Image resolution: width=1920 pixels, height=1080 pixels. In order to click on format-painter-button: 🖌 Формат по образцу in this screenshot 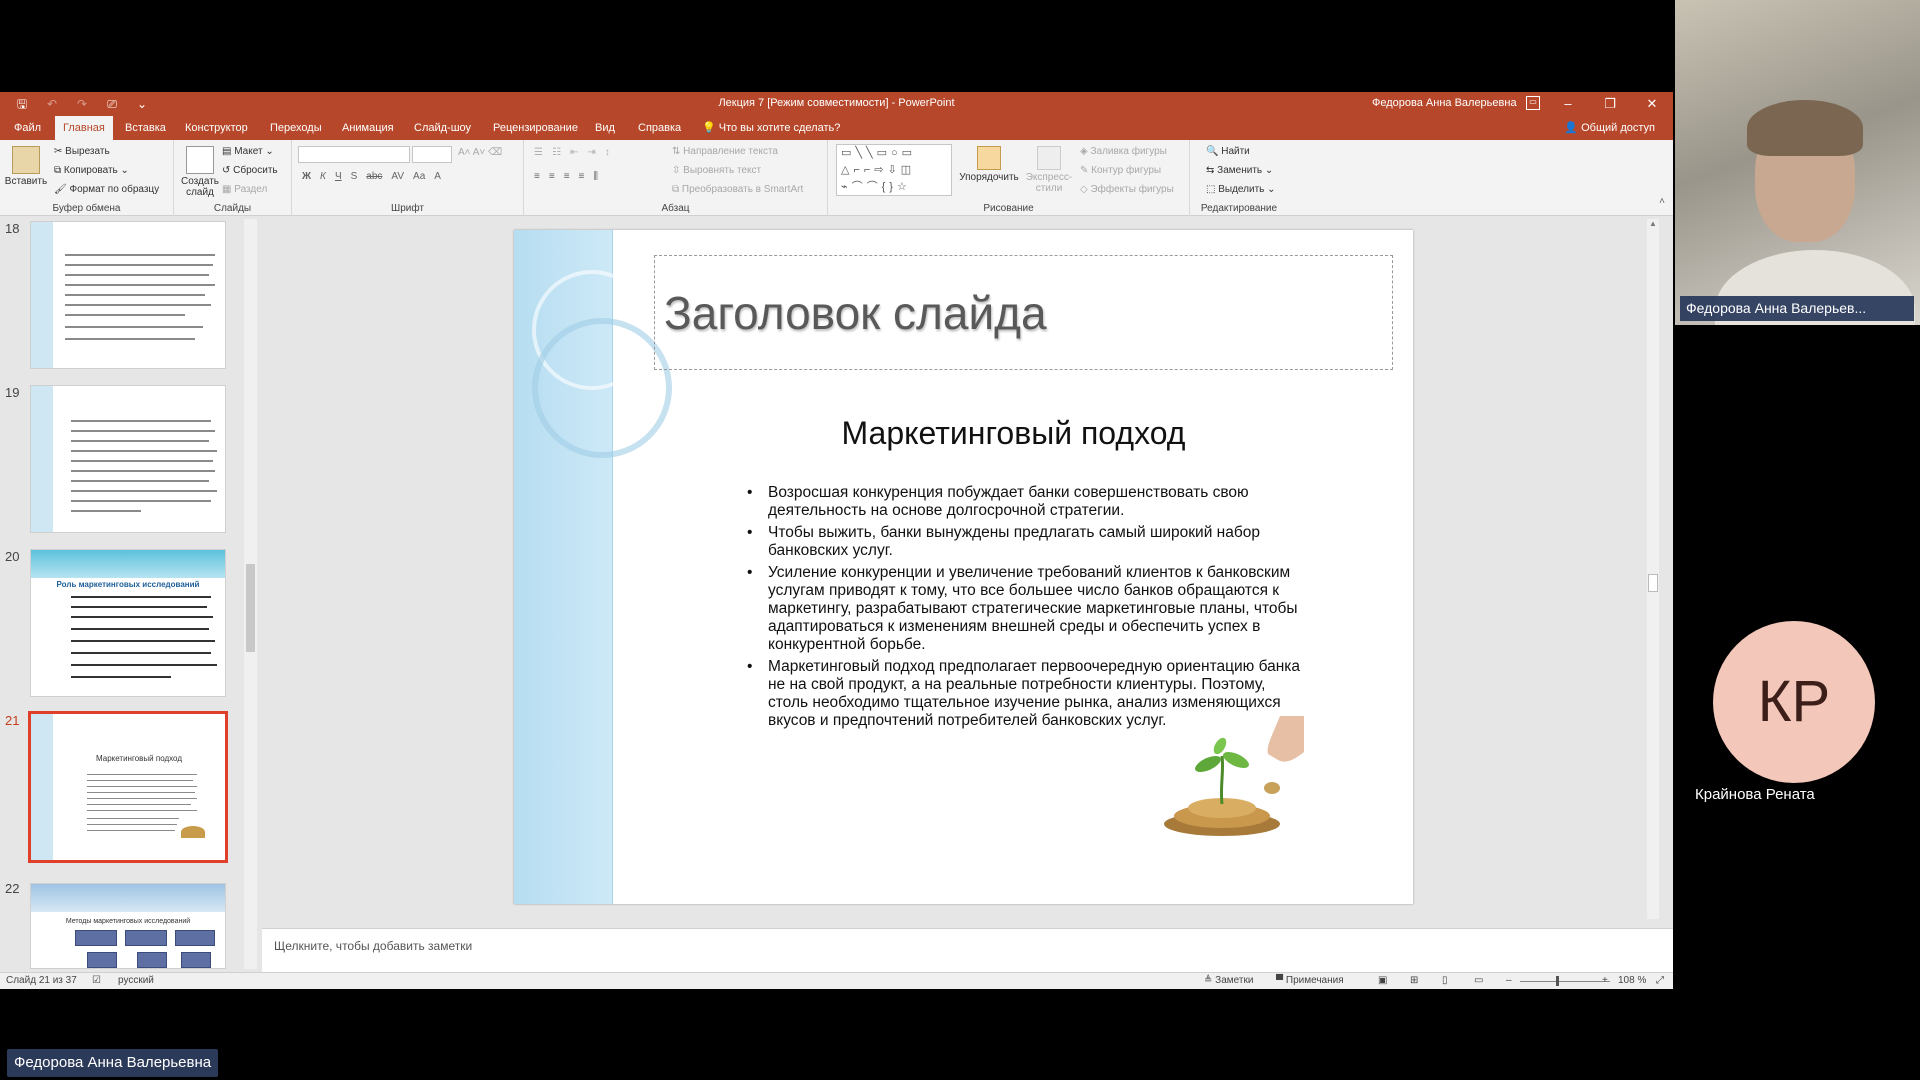, I will do `click(106, 189)`.